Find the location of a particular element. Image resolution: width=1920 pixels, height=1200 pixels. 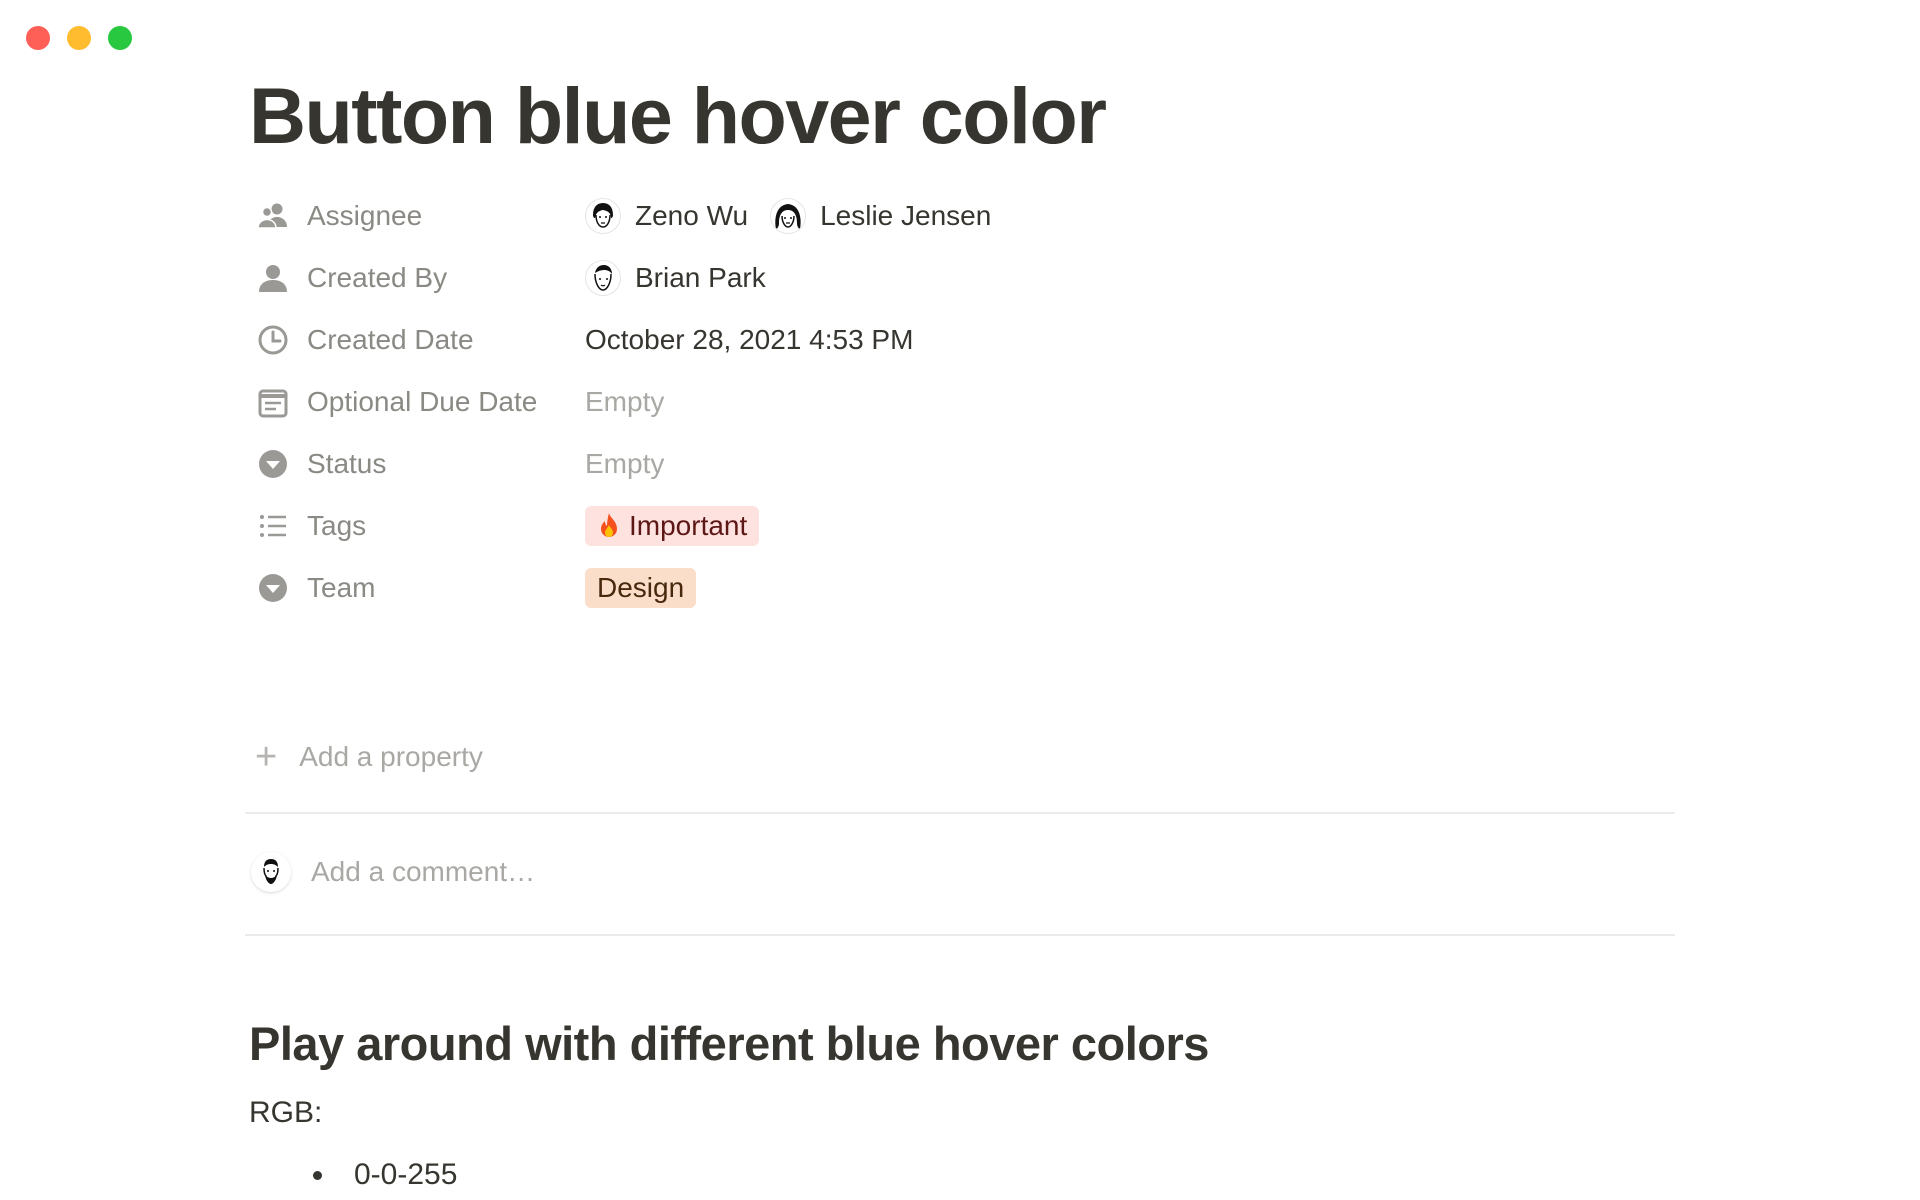

person-chip: Brian Park is located at coordinates (675, 278).